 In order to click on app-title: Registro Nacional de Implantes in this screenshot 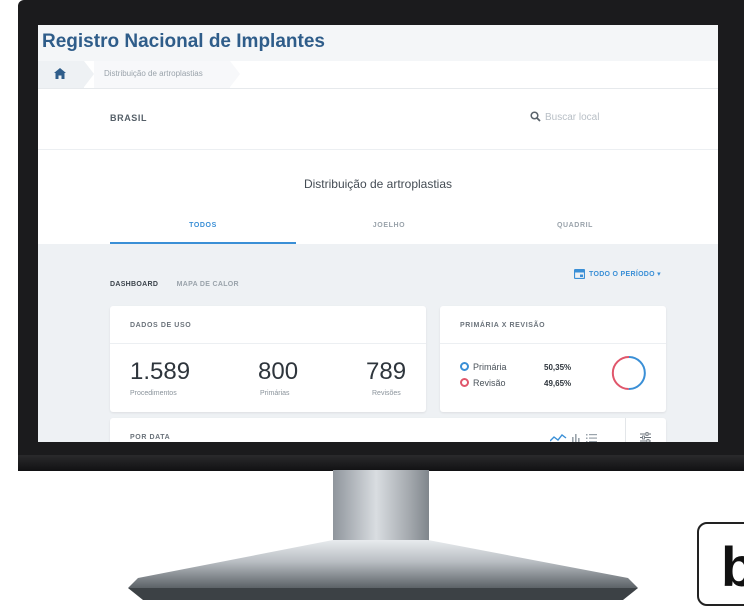, I will do `click(183, 42)`.